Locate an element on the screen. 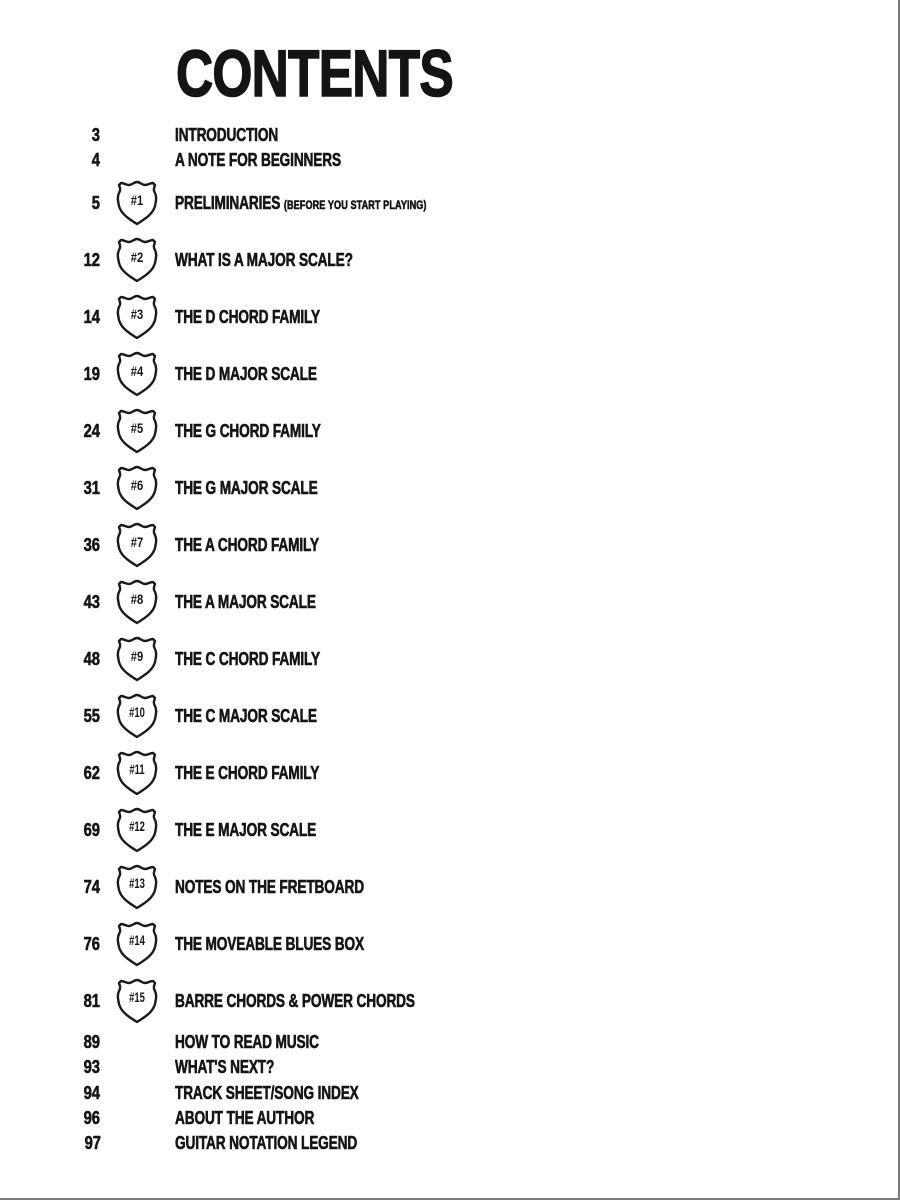 This screenshot has width=900, height=1200. entry-label: THE E CHORD FAMILY is located at coordinates (247, 773).